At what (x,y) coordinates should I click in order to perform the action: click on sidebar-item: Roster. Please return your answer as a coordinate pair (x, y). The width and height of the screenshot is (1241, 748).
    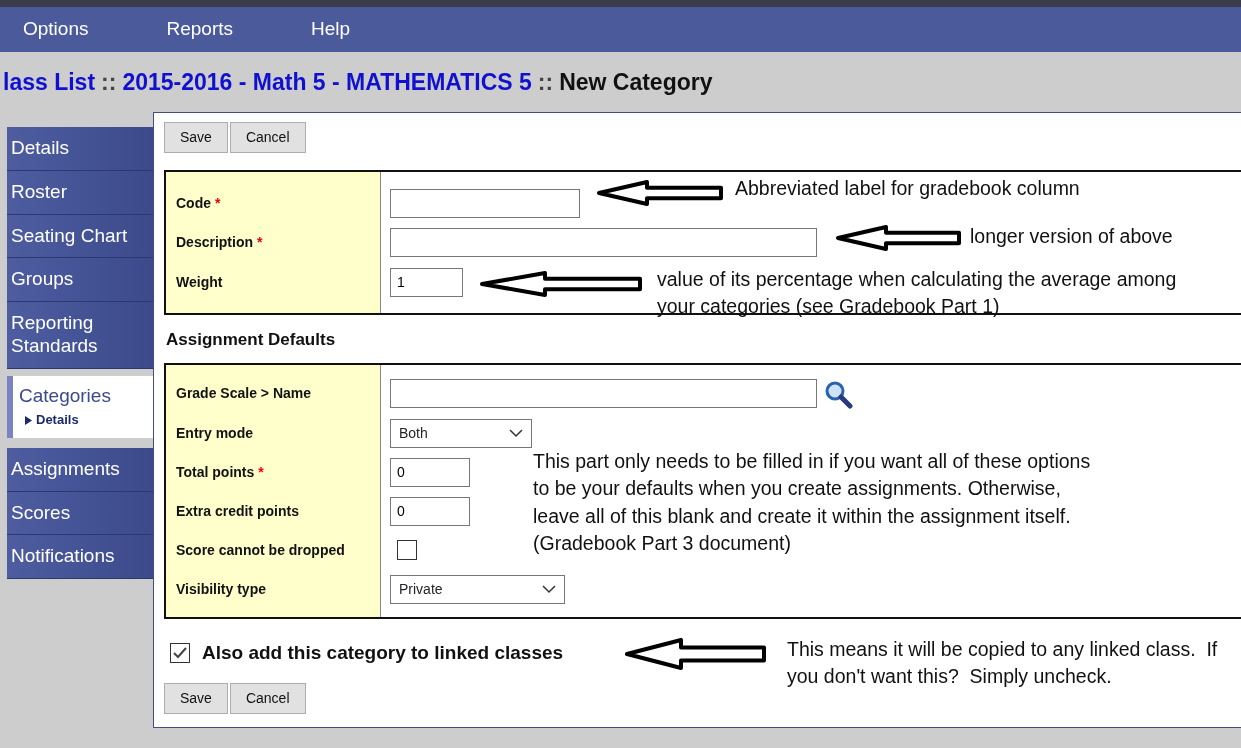
    Looking at the image, I should click on (80, 192).